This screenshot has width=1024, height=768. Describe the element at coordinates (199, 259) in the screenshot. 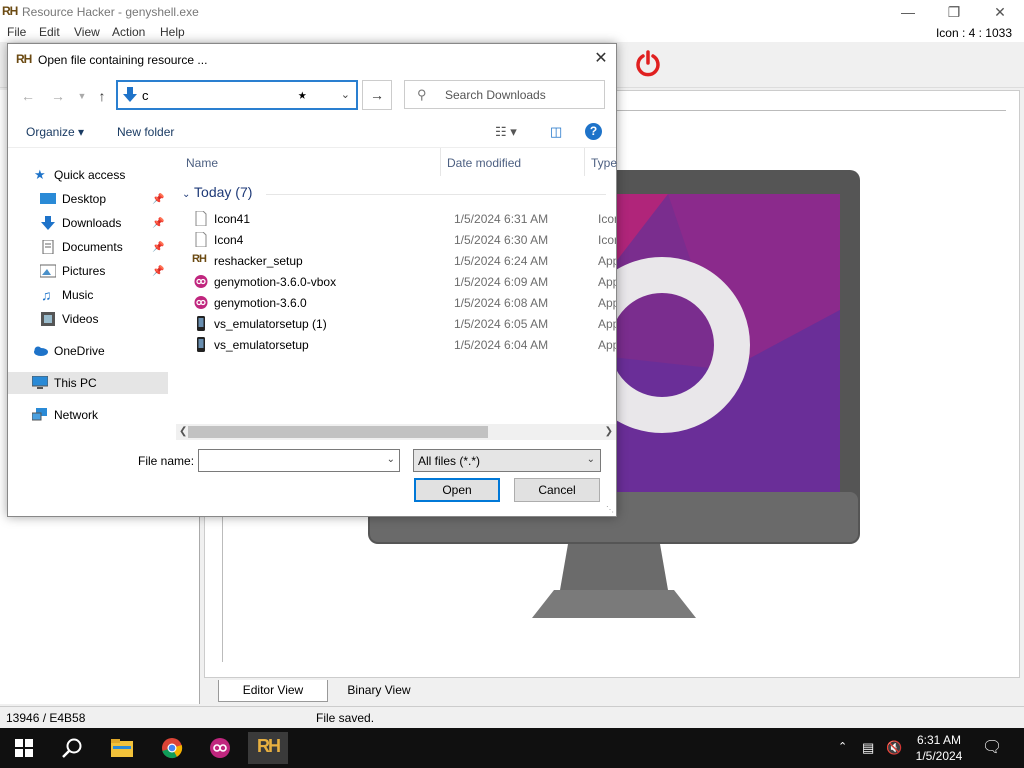

I see `reshacker-app-icon: RH` at that location.